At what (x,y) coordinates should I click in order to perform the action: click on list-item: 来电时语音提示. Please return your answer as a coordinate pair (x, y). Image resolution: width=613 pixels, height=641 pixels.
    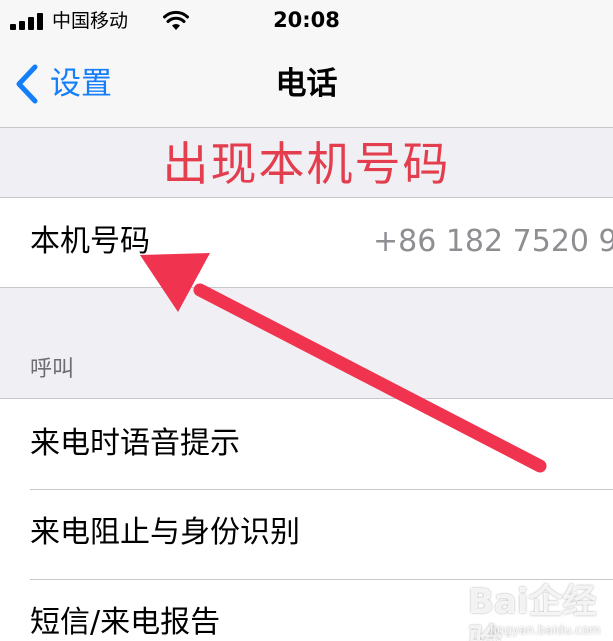
    Looking at the image, I should click on (306, 444).